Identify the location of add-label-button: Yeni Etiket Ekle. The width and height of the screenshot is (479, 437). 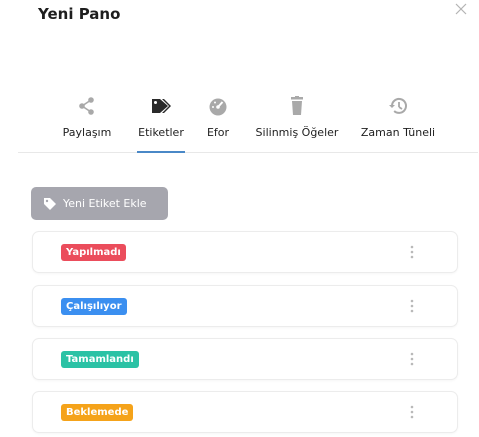
(99, 203).